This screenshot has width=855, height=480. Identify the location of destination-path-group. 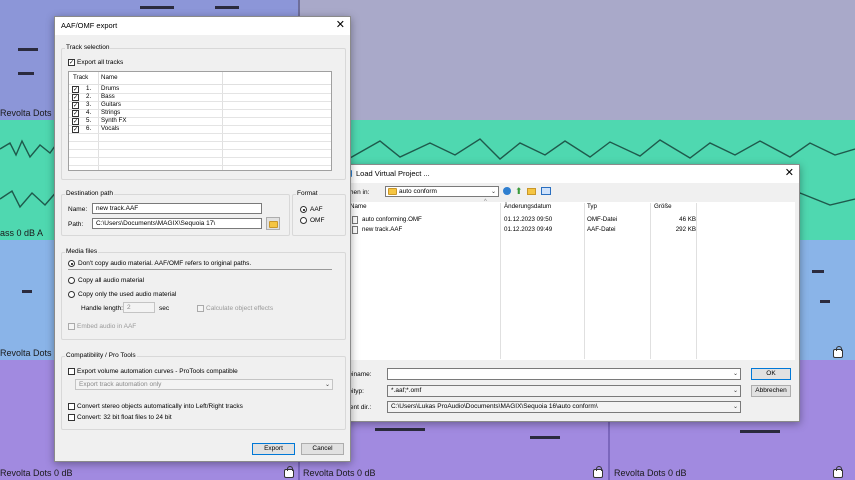
(175, 215).